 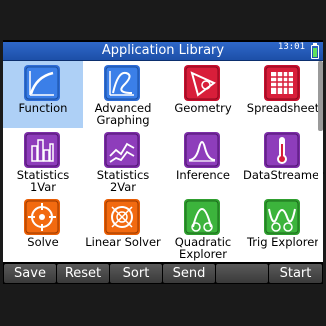 What do you see at coordinates (202, 217) in the screenshot?
I see `quadratic-explorer-icon` at bounding box center [202, 217].